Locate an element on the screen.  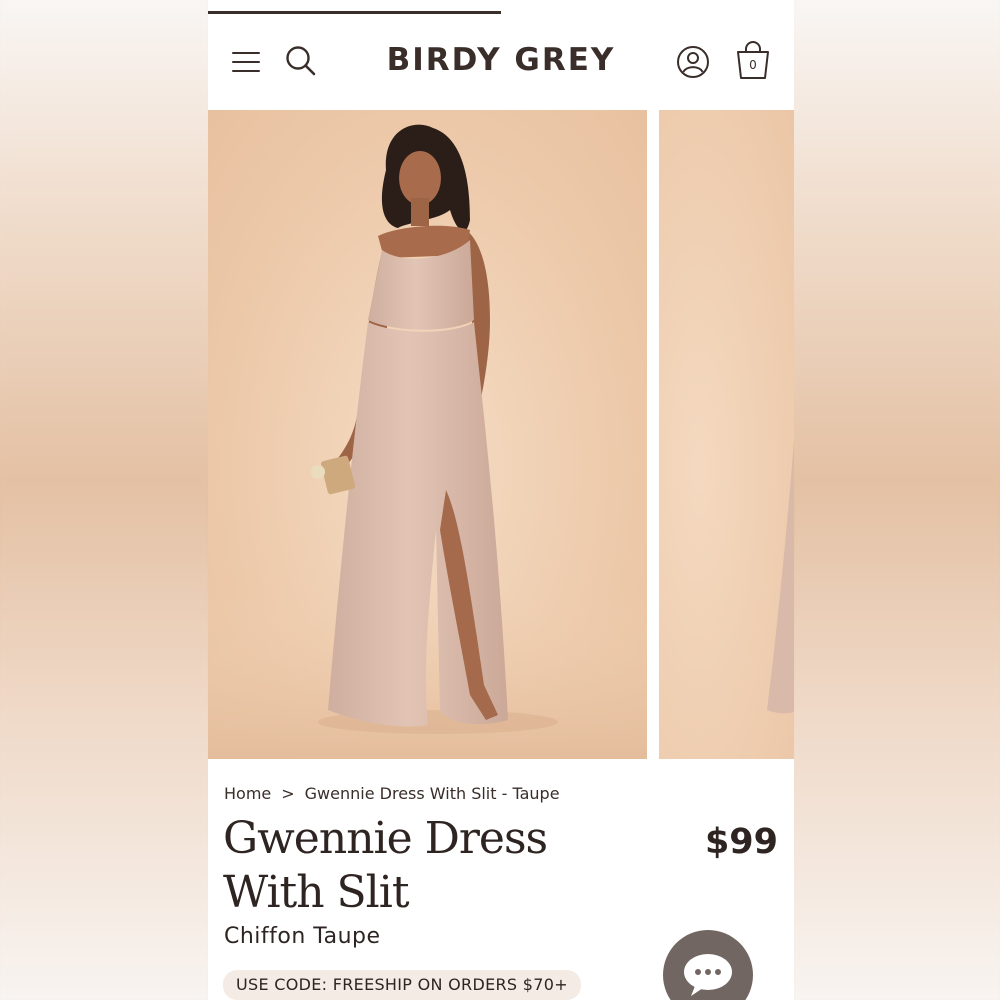
chat-button is located at coordinates (708, 965).